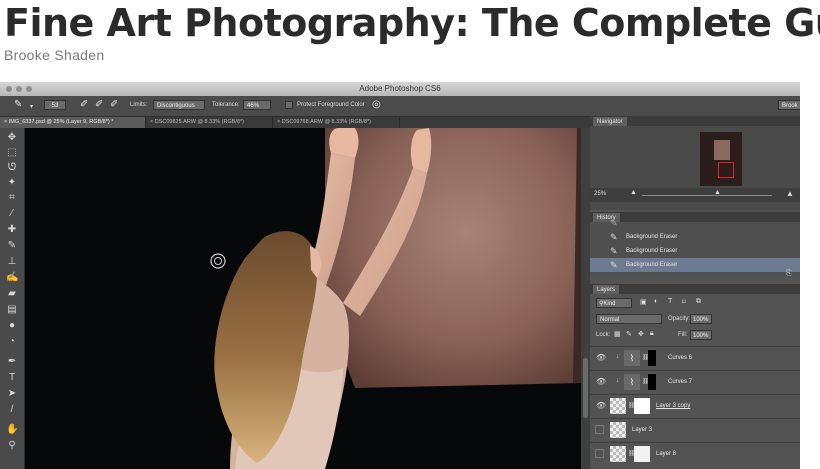  I want to click on doc-tab-dsc09825: × DSC09825.ARW @ 8.33% (RGB/8*), so click(209, 122).